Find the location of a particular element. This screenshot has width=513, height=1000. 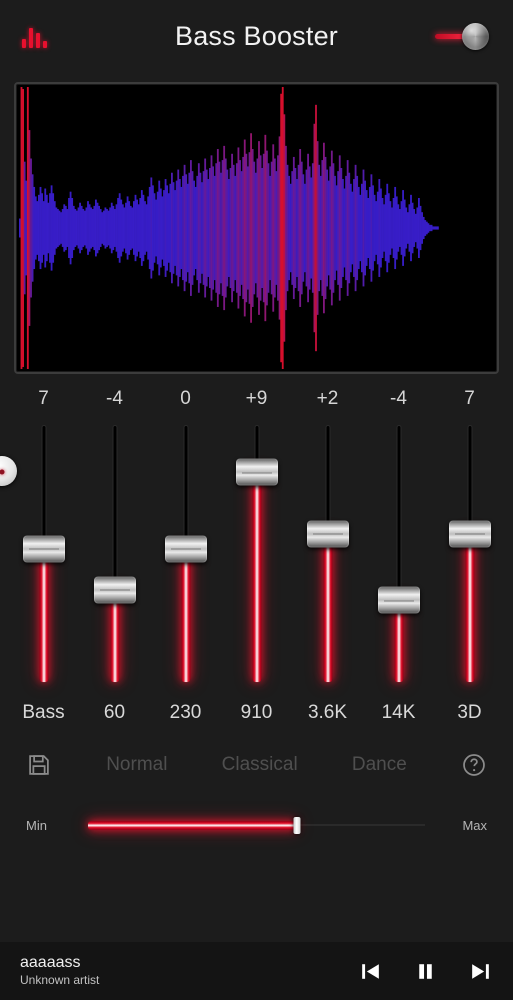

eq-slider-bass is located at coordinates (43, 554).